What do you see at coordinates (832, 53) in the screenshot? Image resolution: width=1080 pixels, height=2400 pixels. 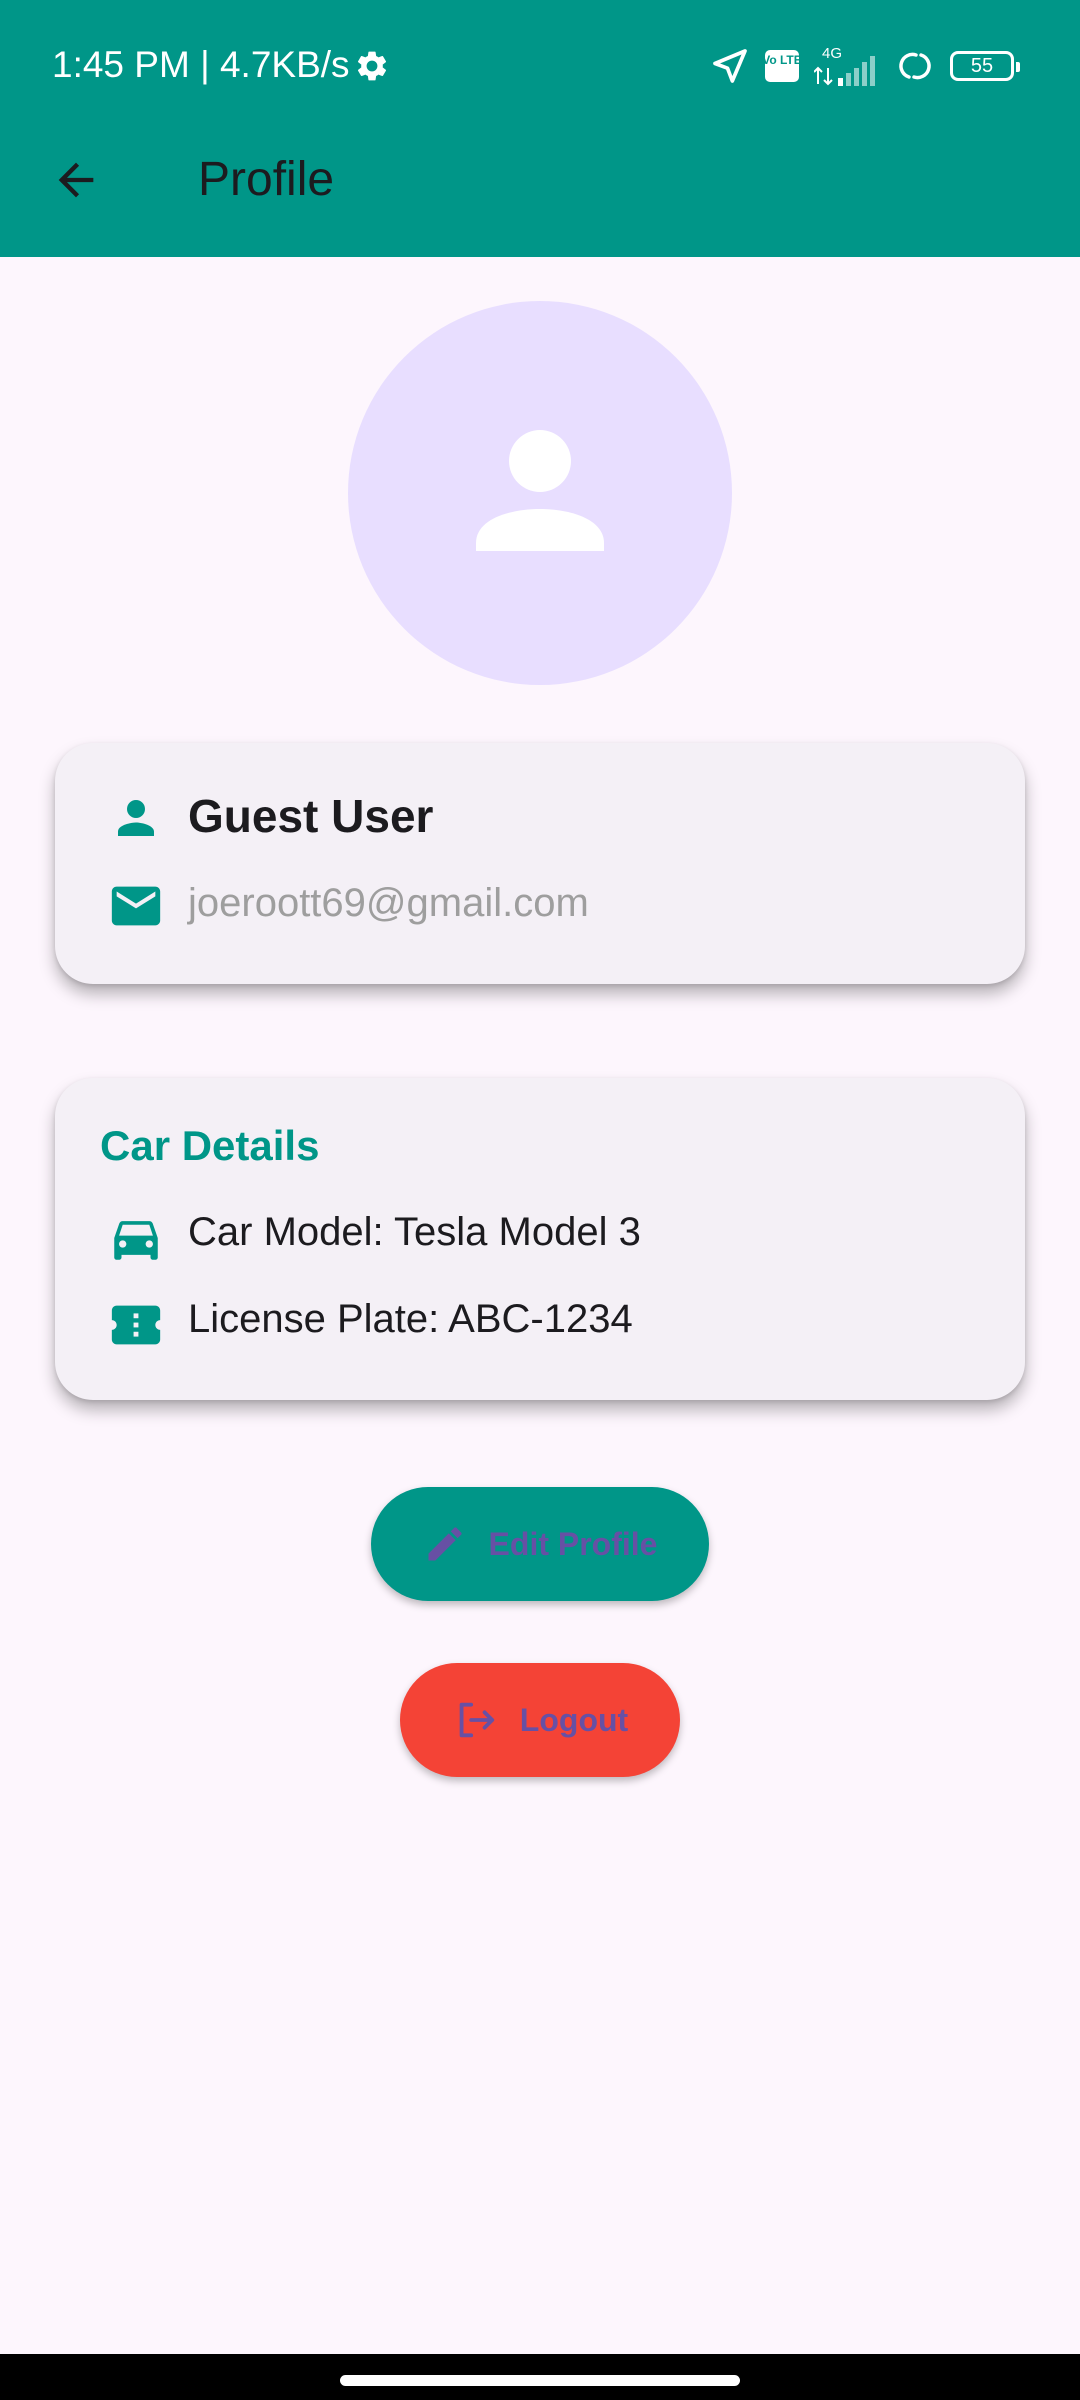 I see `network-type-label: 4G` at bounding box center [832, 53].